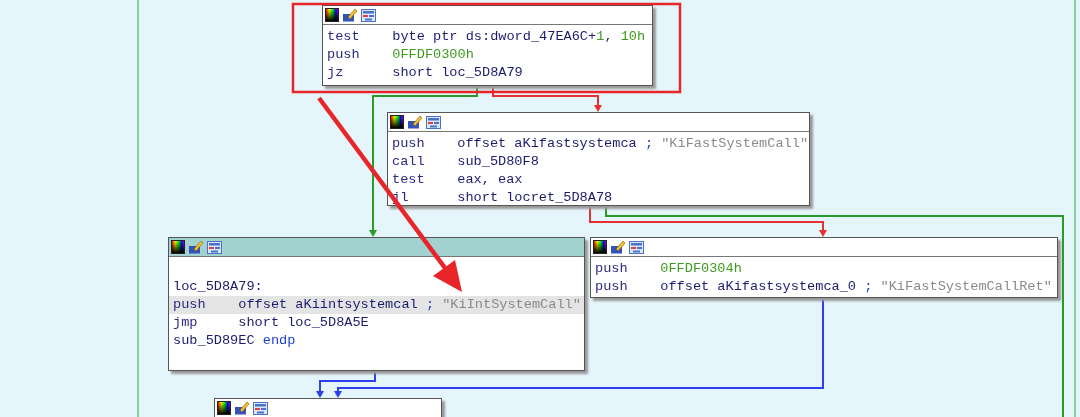 This screenshot has width=1080, height=417. I want to click on code-line: sub_5D89EC endp, so click(234, 341).